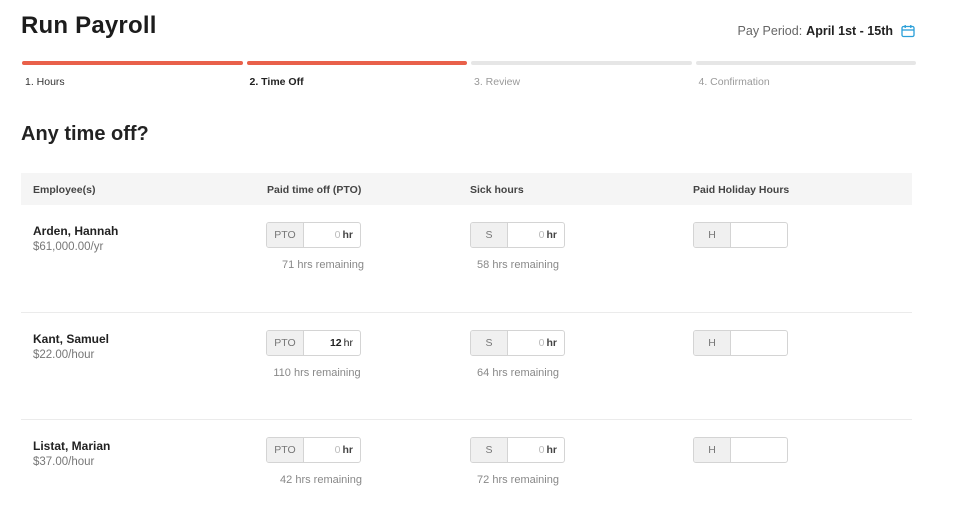 This screenshot has width=957, height=507. I want to click on pto-input: PTO 12 hr, so click(313, 342).